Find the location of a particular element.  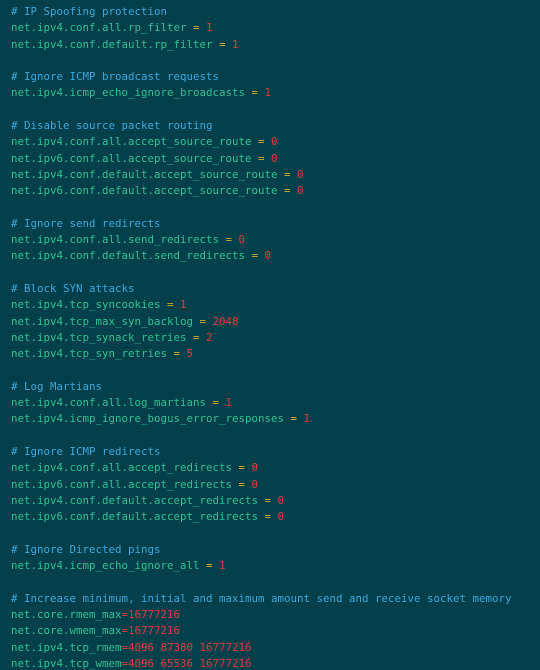

setting-line: net.ipv4.tcp_syn_retries = 5 is located at coordinates (275, 354).